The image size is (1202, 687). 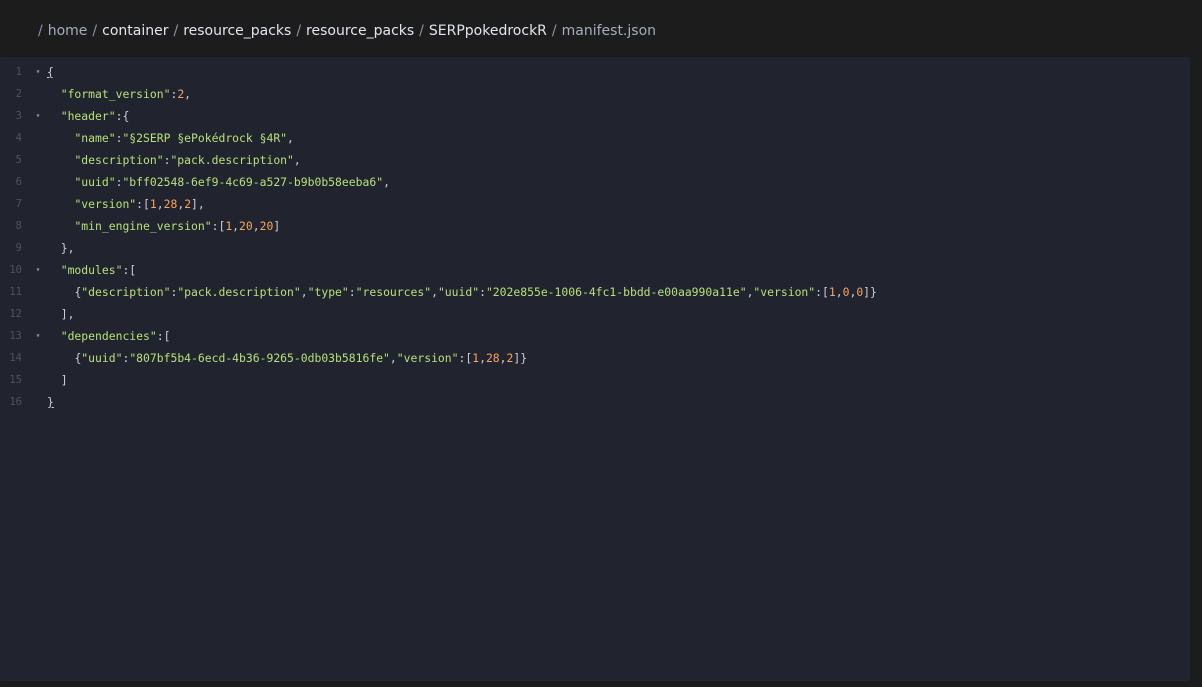 I want to click on breadcrumb-current-file: manifest.json, so click(x=609, y=31).